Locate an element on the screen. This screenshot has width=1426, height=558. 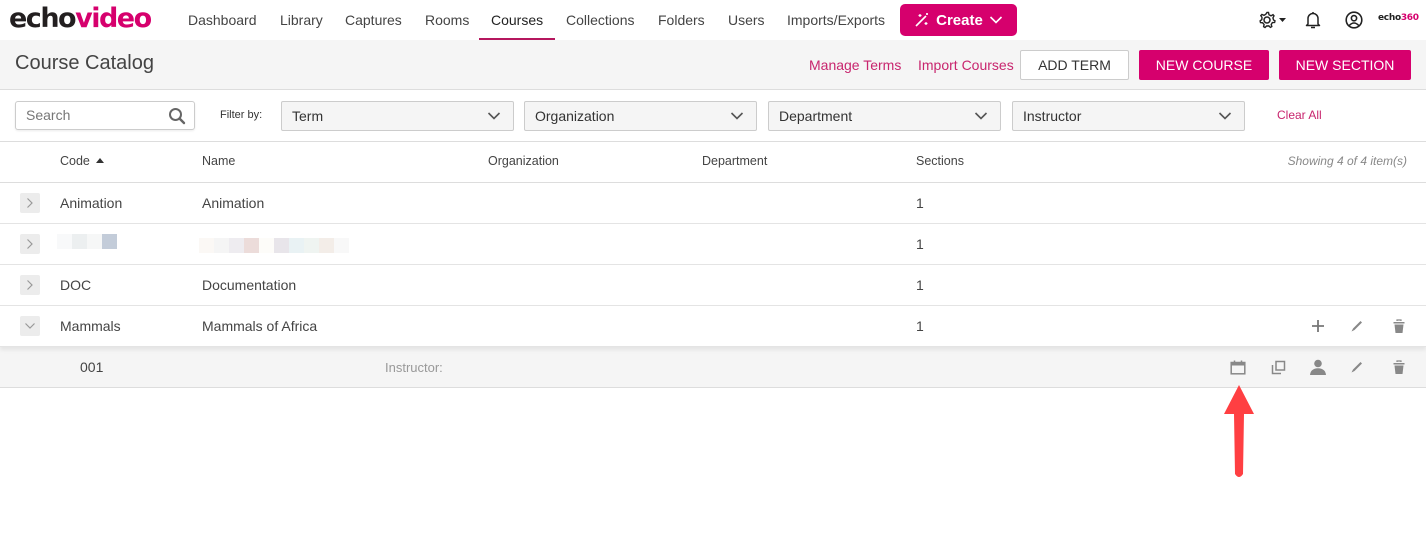
copy-icon is located at coordinates (1278, 367).